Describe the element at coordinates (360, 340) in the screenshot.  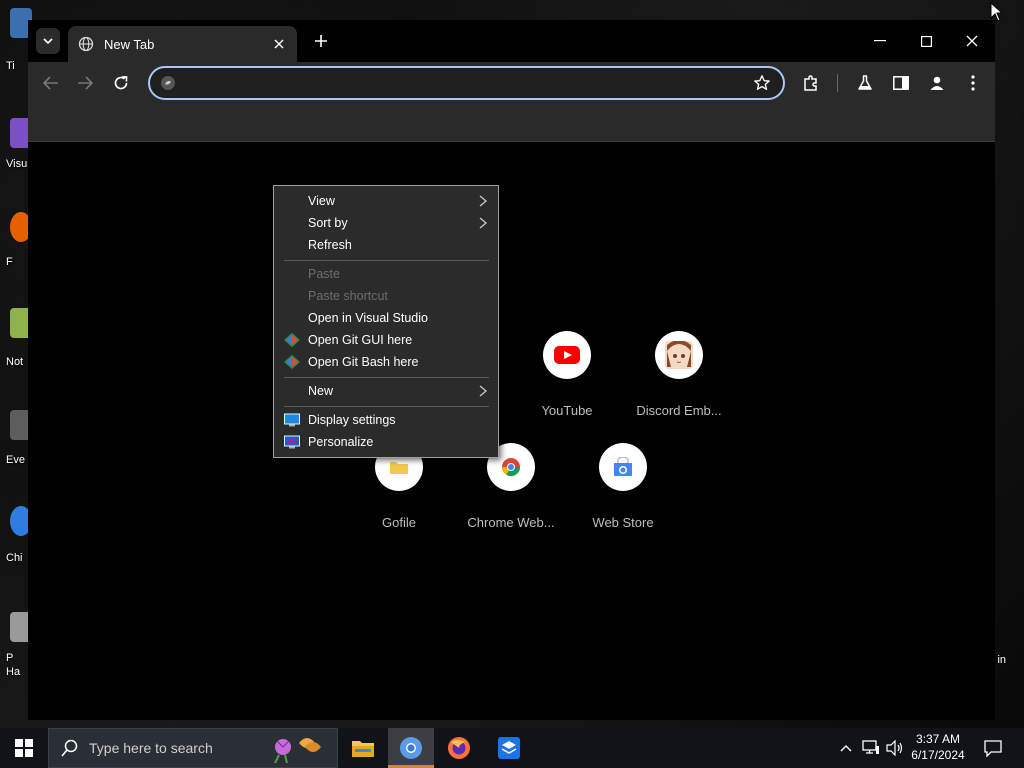
I see `menu-item-label: Open Git GUI here` at that location.